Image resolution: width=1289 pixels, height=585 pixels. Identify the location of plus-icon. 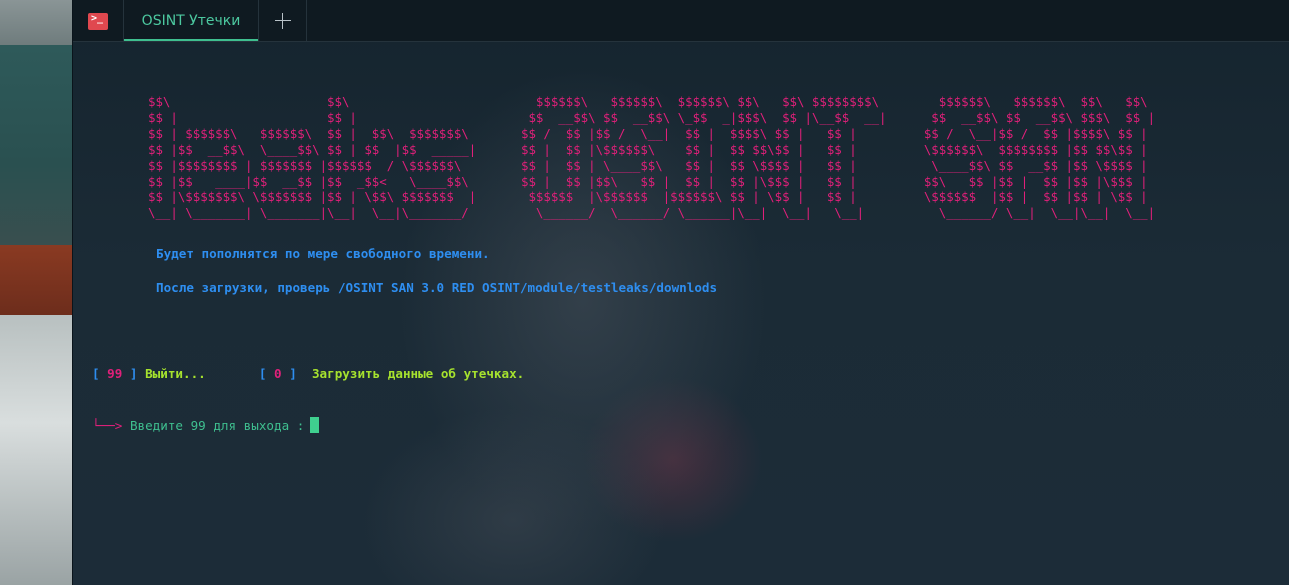
(283, 20).